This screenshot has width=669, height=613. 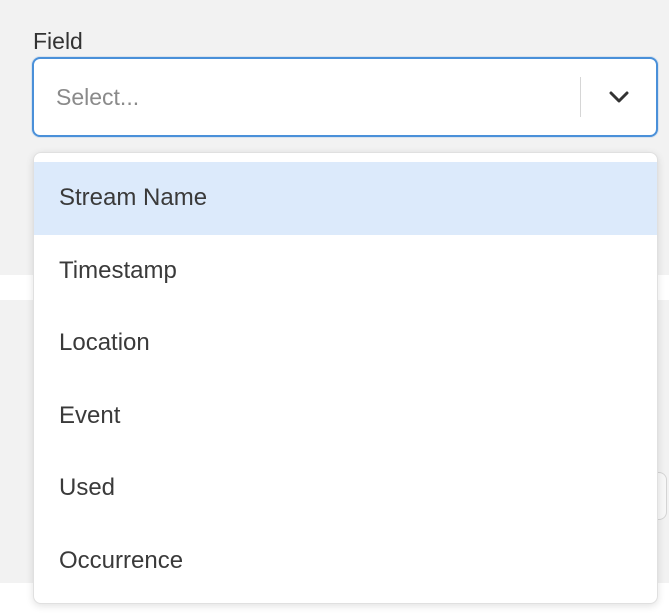 What do you see at coordinates (345, 343) in the screenshot?
I see `dropdown-option-location: Location` at bounding box center [345, 343].